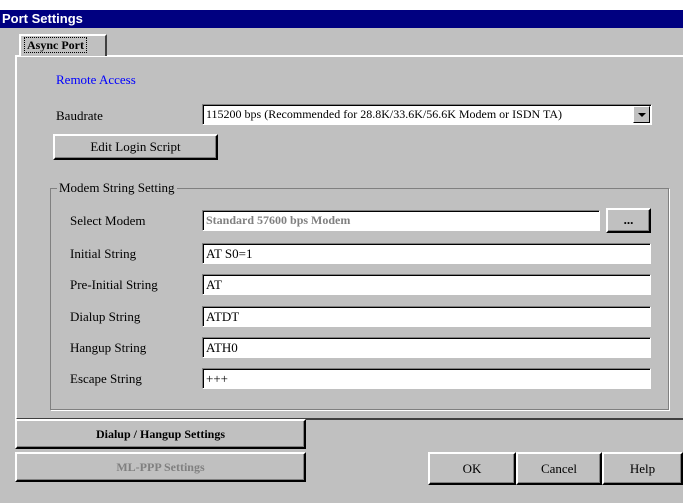  Describe the element at coordinates (426, 284) in the screenshot. I see `pre-initial-string-input: AT` at that location.